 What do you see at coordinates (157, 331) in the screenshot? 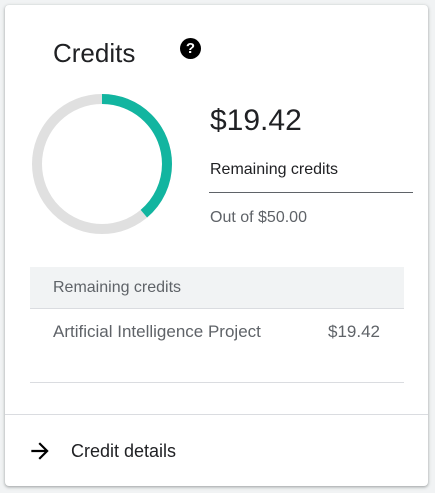
I see `project-name: Artificial Intelligence Project` at bounding box center [157, 331].